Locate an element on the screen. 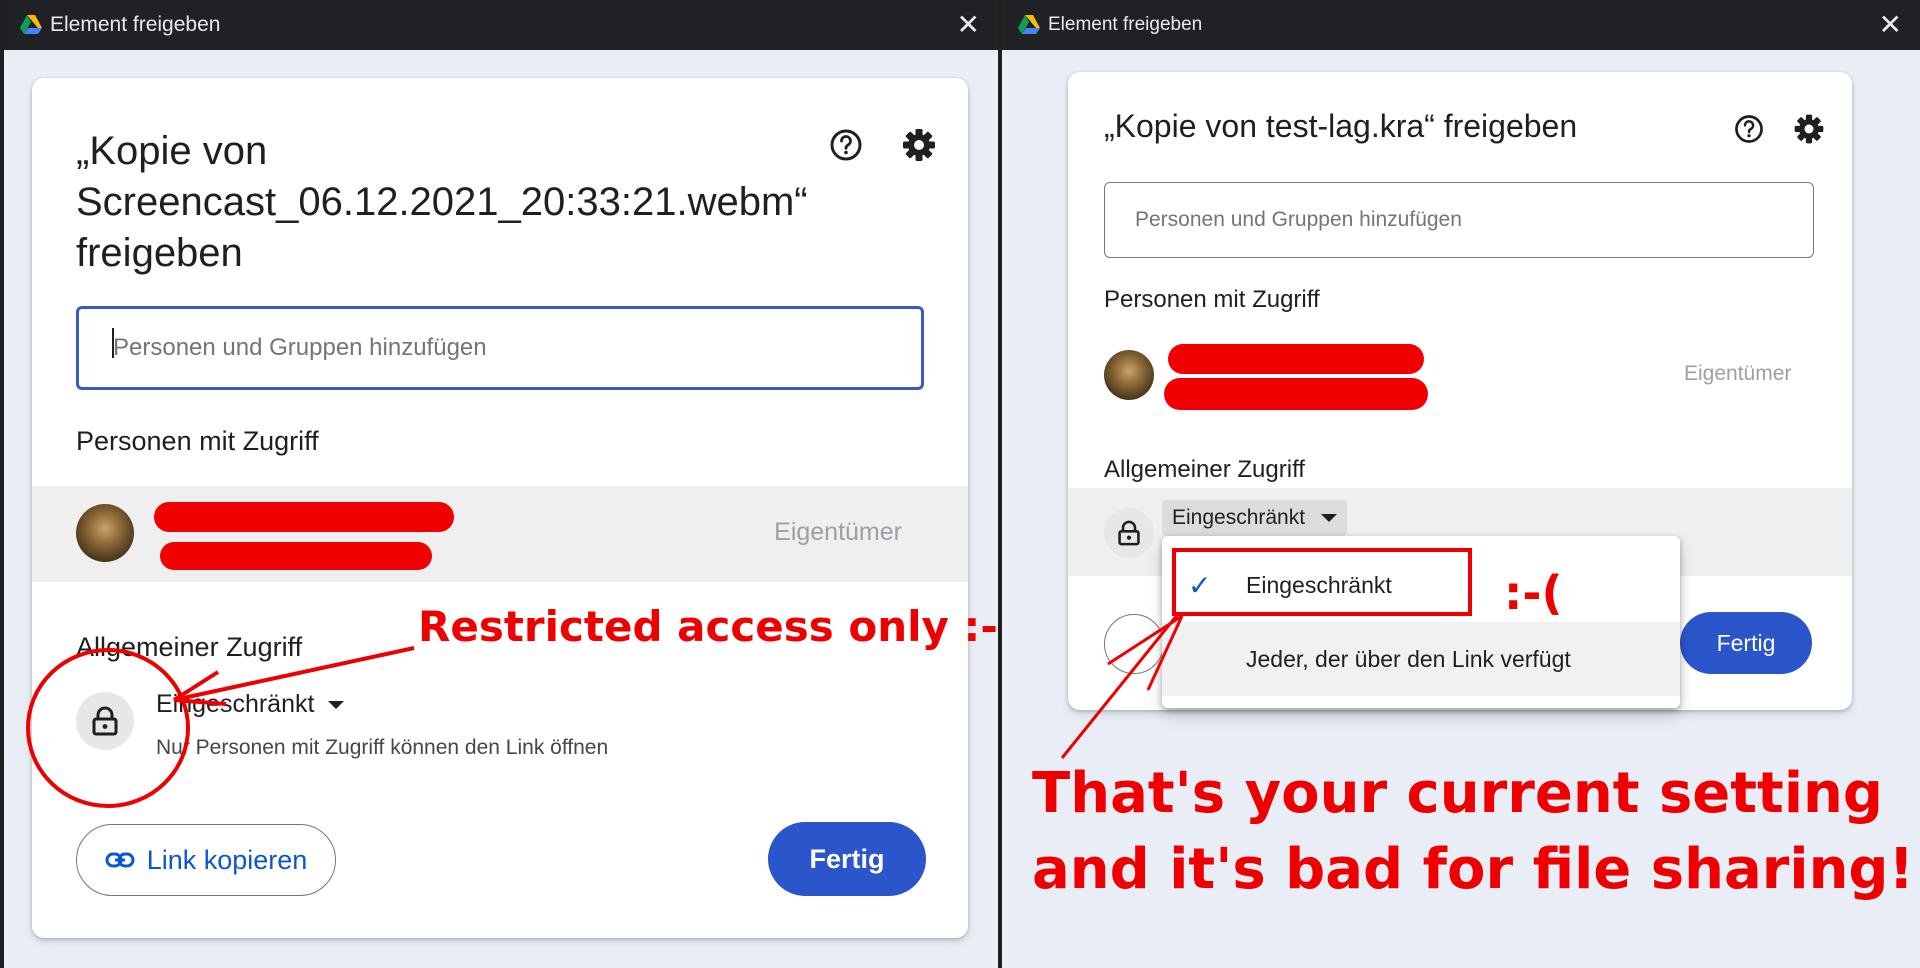  owner-row: Eigentümer is located at coordinates (500, 534).